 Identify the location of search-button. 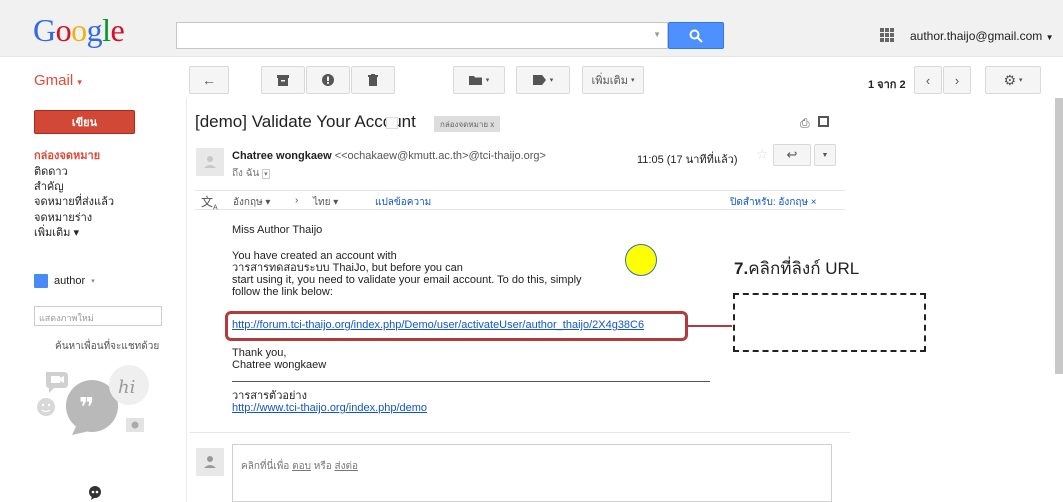
(696, 35).